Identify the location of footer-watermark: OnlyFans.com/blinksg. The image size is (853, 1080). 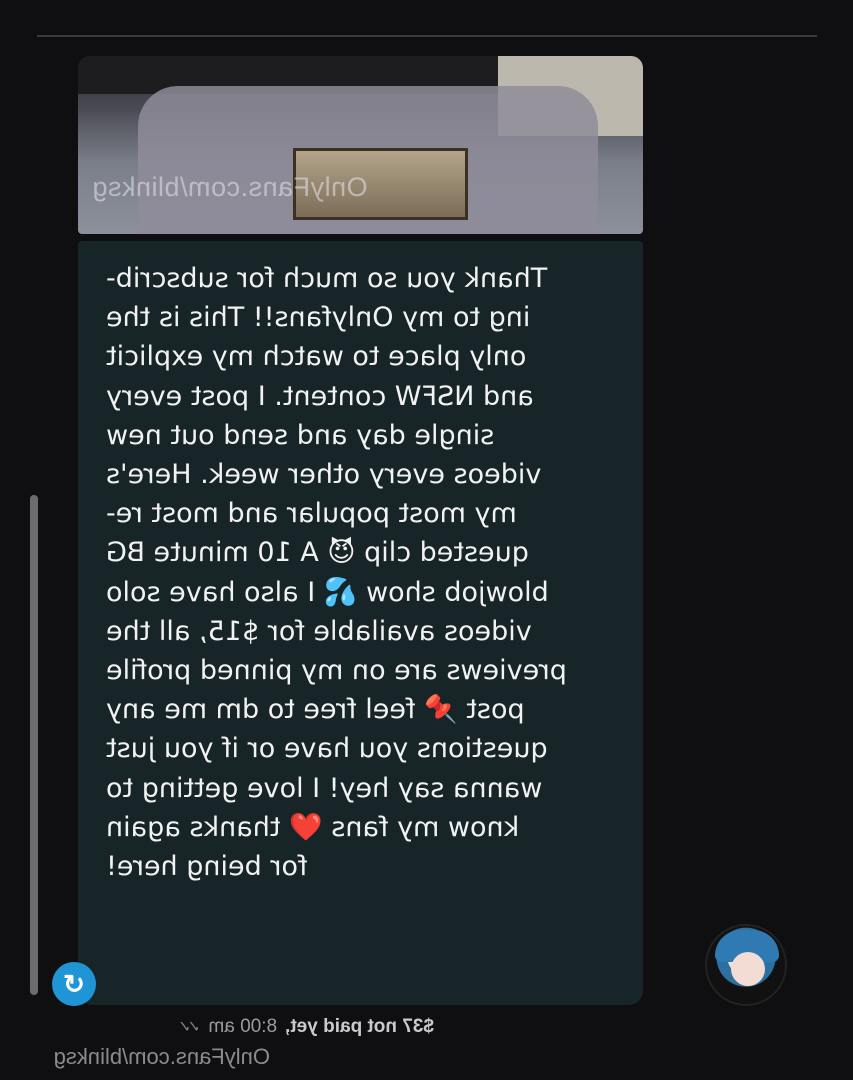
(161, 1056).